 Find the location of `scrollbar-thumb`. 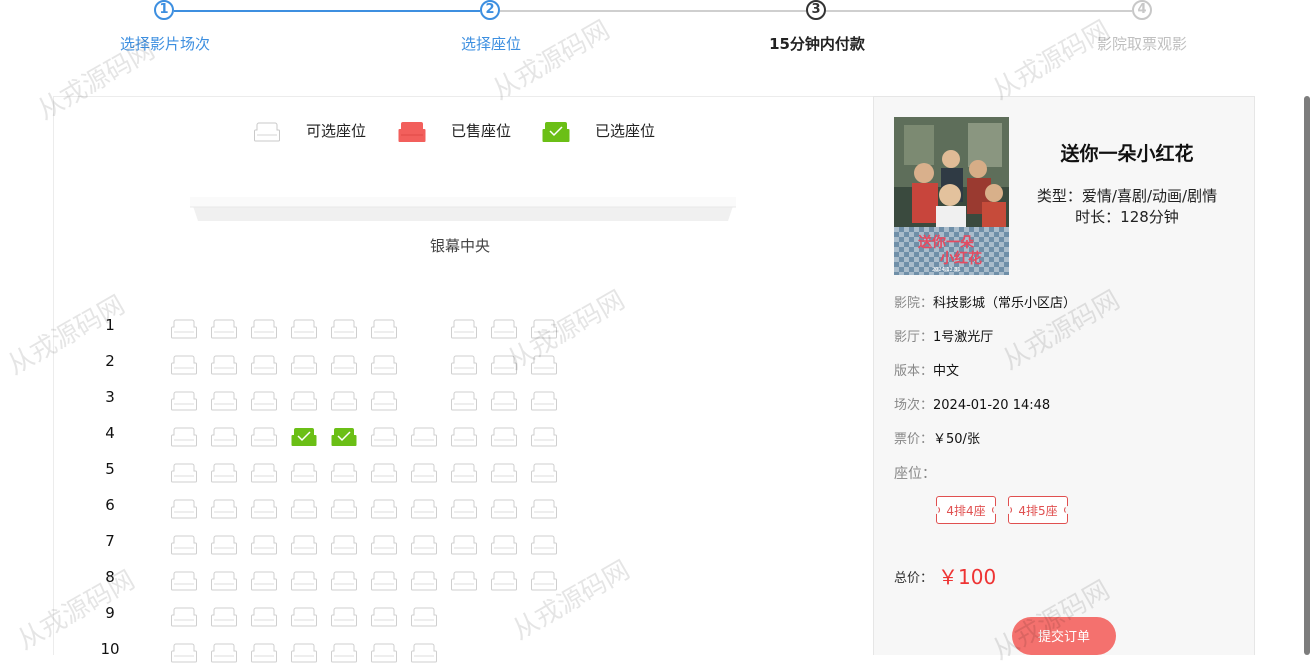

scrollbar-thumb is located at coordinates (1307, 375).